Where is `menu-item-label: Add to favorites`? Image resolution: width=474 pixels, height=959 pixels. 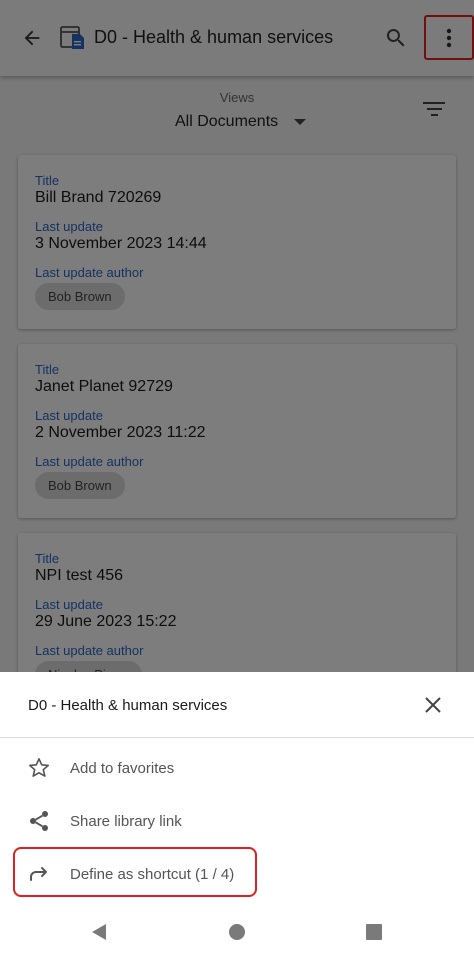 menu-item-label: Add to favorites is located at coordinates (122, 768).